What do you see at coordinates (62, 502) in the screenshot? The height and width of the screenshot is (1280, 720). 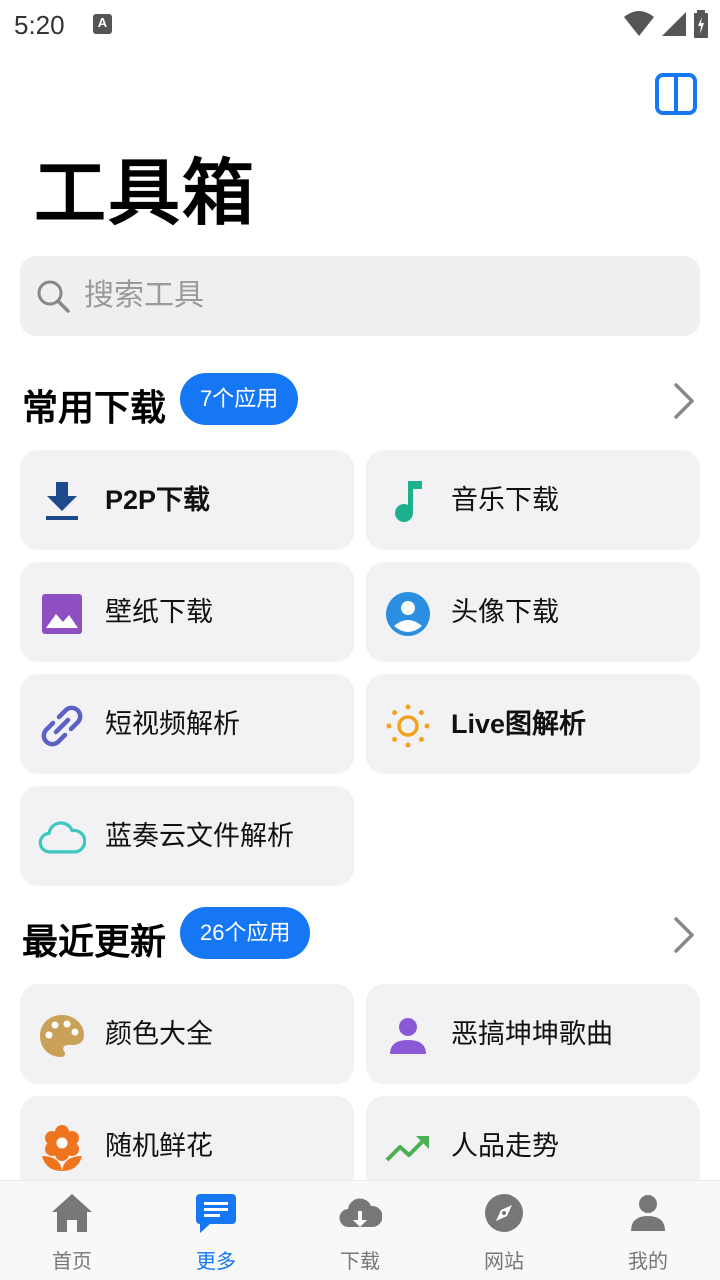 I see `download-icon` at bounding box center [62, 502].